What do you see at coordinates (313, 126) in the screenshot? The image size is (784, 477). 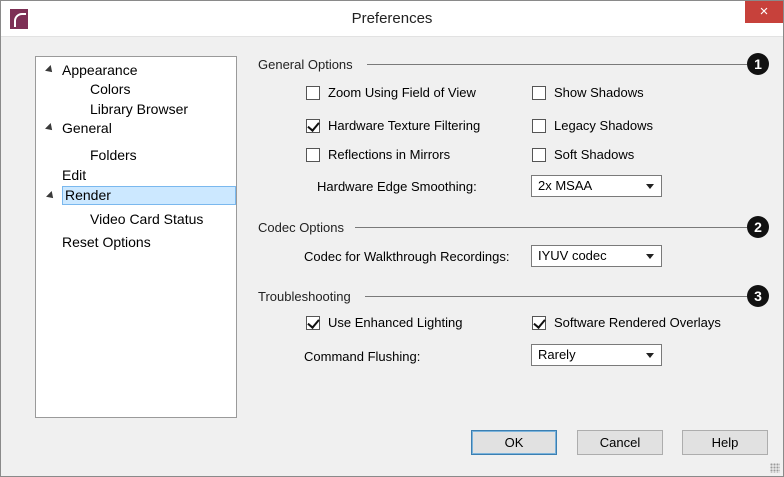 I see `hardware-texture-checkbox` at bounding box center [313, 126].